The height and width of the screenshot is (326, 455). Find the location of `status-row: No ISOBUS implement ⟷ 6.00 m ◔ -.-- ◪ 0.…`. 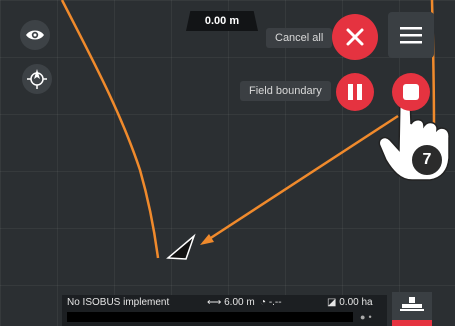

status-row: No ISOBUS implement ⟷ 6.00 m ◔ -.-- ◪ 0.… is located at coordinates (224, 302).